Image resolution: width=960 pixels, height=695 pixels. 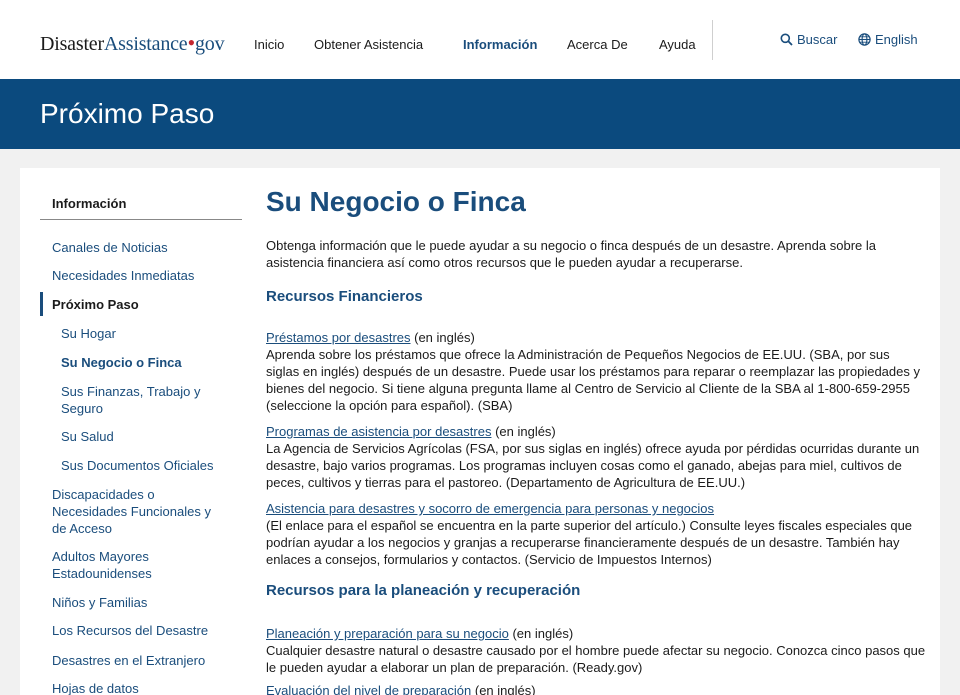 What do you see at coordinates (145, 44) in the screenshot?
I see `logo-word-assistance: Assistance` at bounding box center [145, 44].